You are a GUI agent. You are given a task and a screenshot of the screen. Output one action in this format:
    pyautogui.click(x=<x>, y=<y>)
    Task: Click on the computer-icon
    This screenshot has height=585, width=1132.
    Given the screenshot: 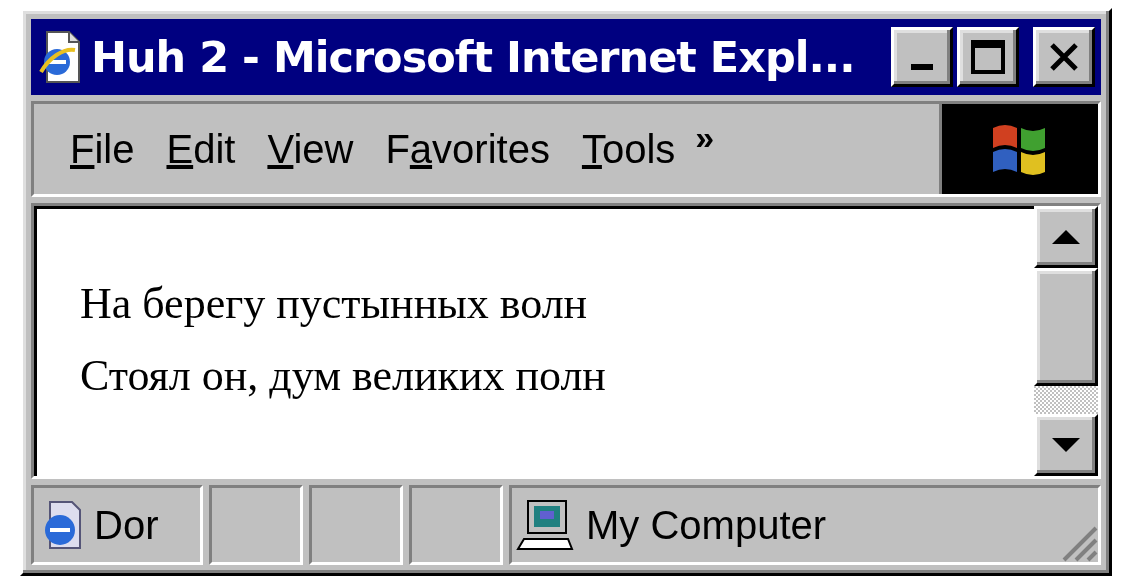 What is the action you would take?
    pyautogui.click(x=546, y=525)
    